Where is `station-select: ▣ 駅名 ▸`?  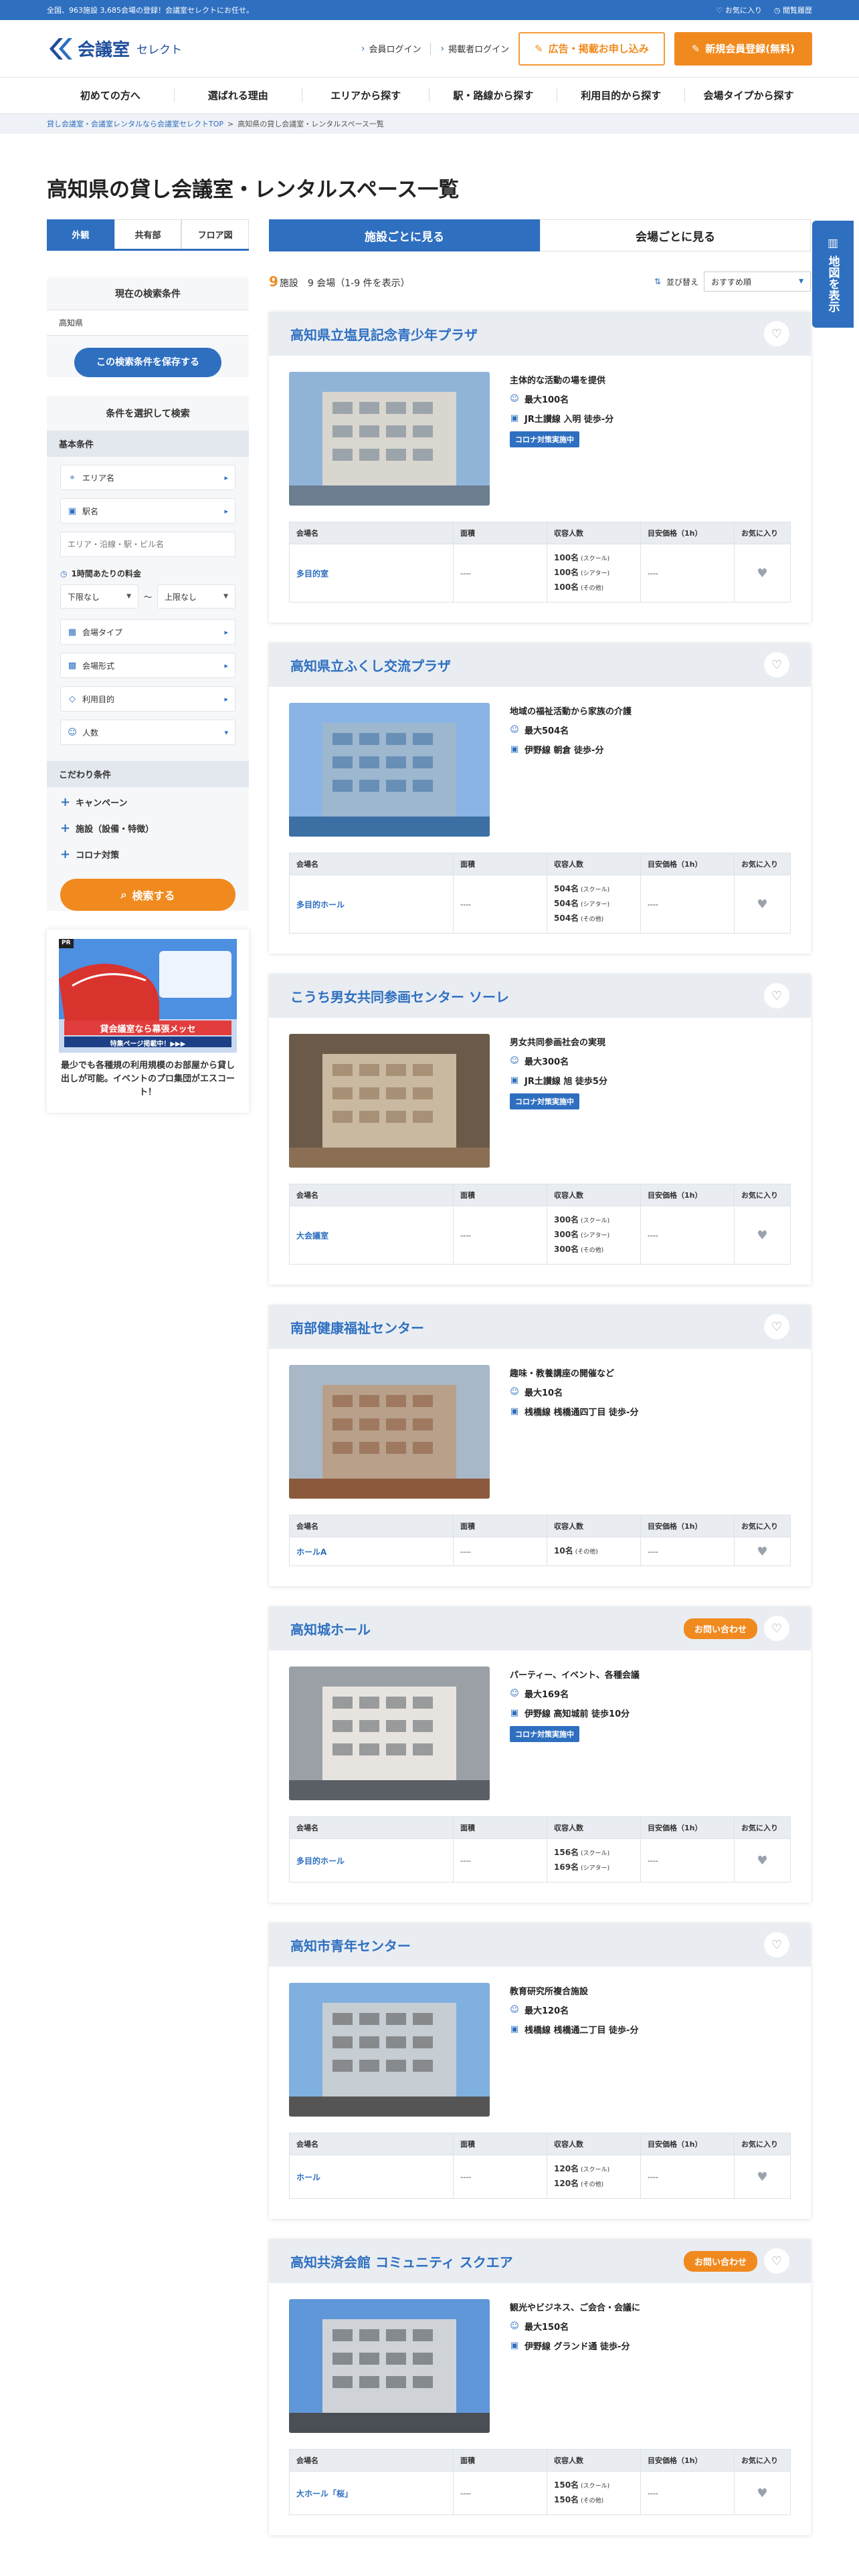
station-select: ▣ 駅名 ▸ is located at coordinates (147, 511).